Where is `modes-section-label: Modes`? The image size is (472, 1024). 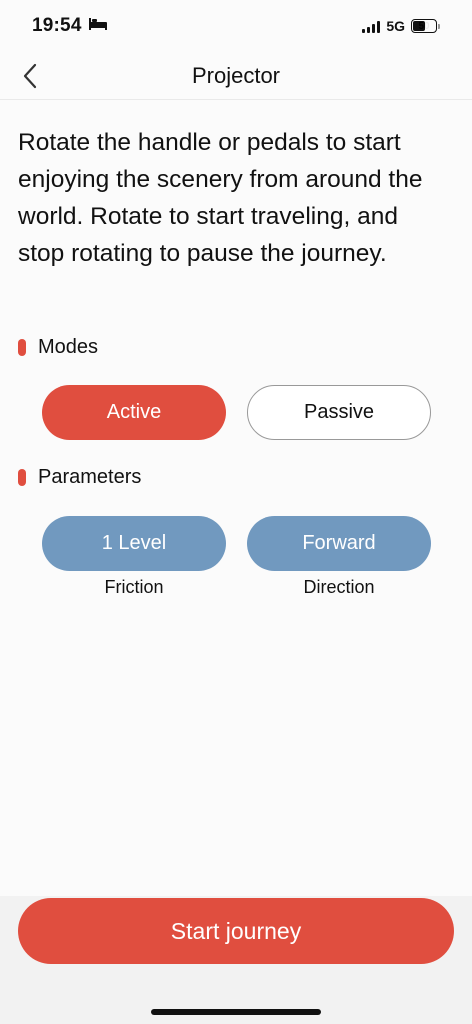 modes-section-label: Modes is located at coordinates (58, 347).